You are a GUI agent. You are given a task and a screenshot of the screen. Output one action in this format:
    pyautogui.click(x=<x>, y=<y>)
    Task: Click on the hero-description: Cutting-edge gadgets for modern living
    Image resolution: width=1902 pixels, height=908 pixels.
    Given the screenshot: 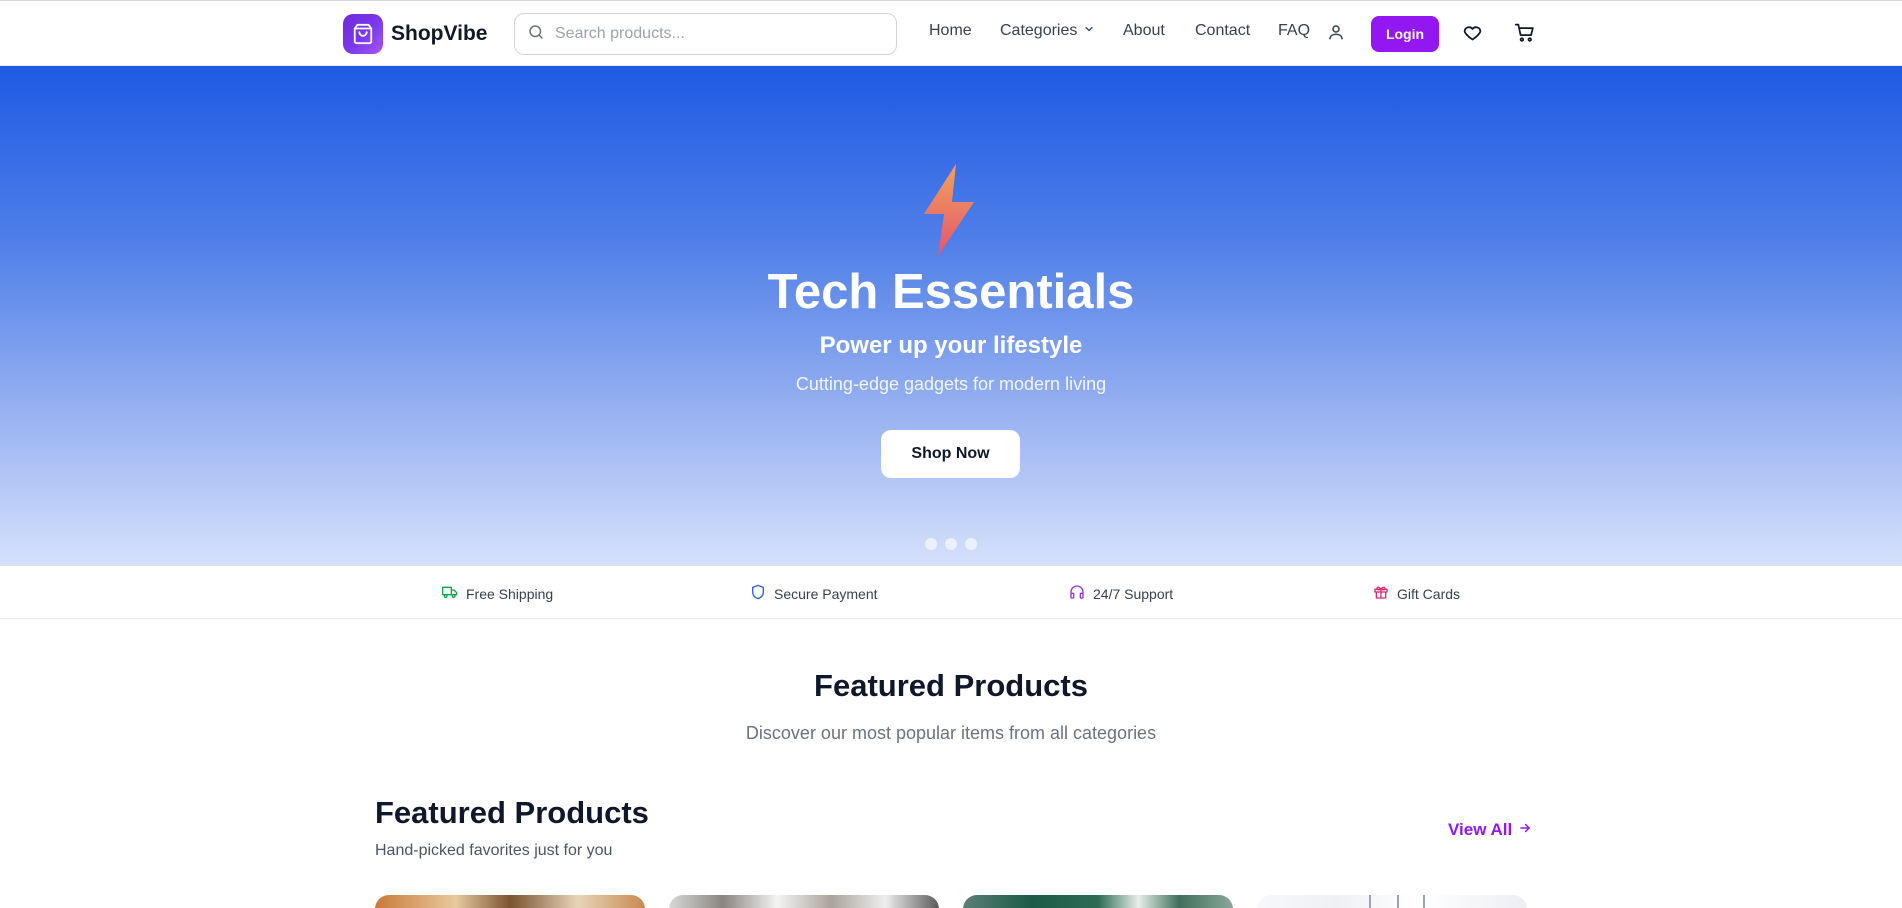 What is the action you would take?
    pyautogui.click(x=951, y=384)
    